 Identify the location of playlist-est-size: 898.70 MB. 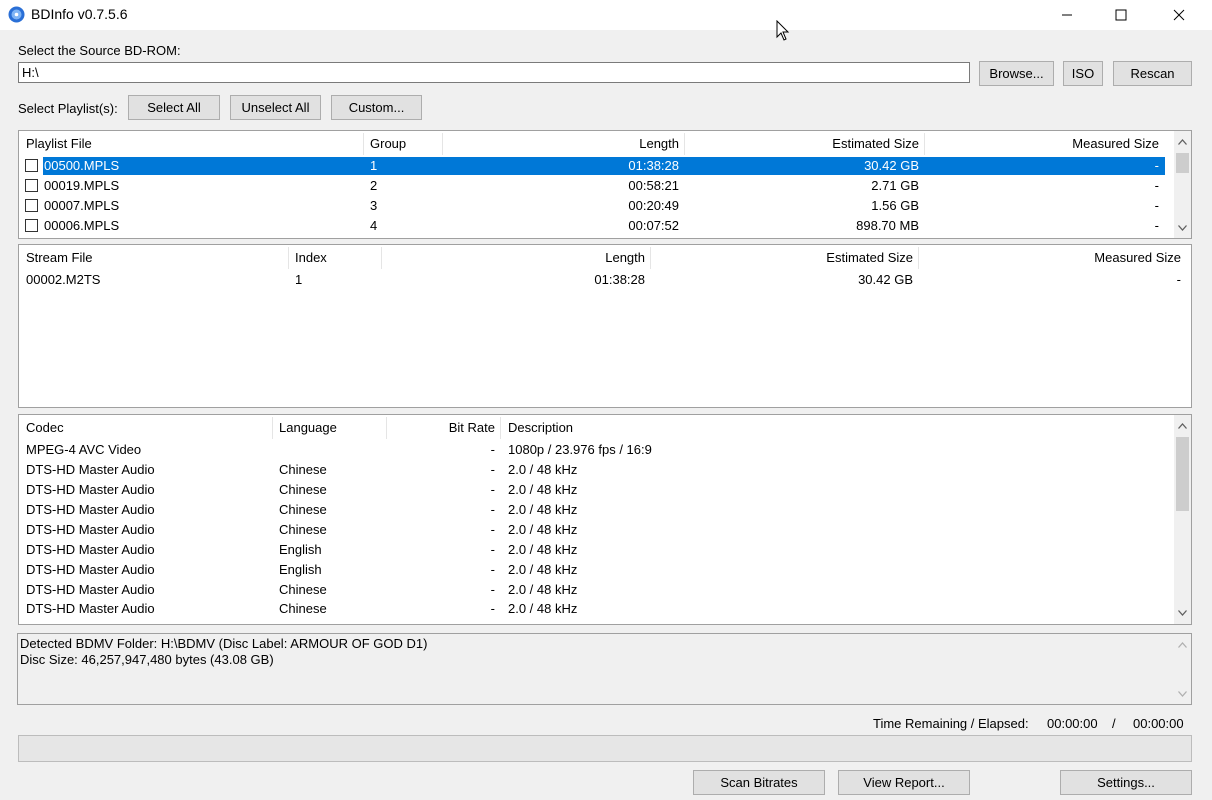
(887, 225).